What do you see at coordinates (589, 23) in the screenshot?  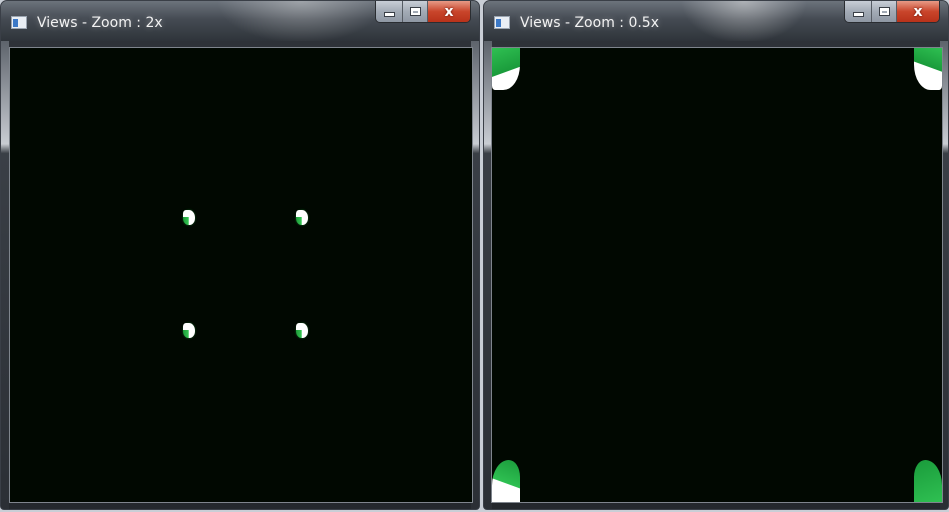 I see `window-title: Views - Zoom : 0.5x` at bounding box center [589, 23].